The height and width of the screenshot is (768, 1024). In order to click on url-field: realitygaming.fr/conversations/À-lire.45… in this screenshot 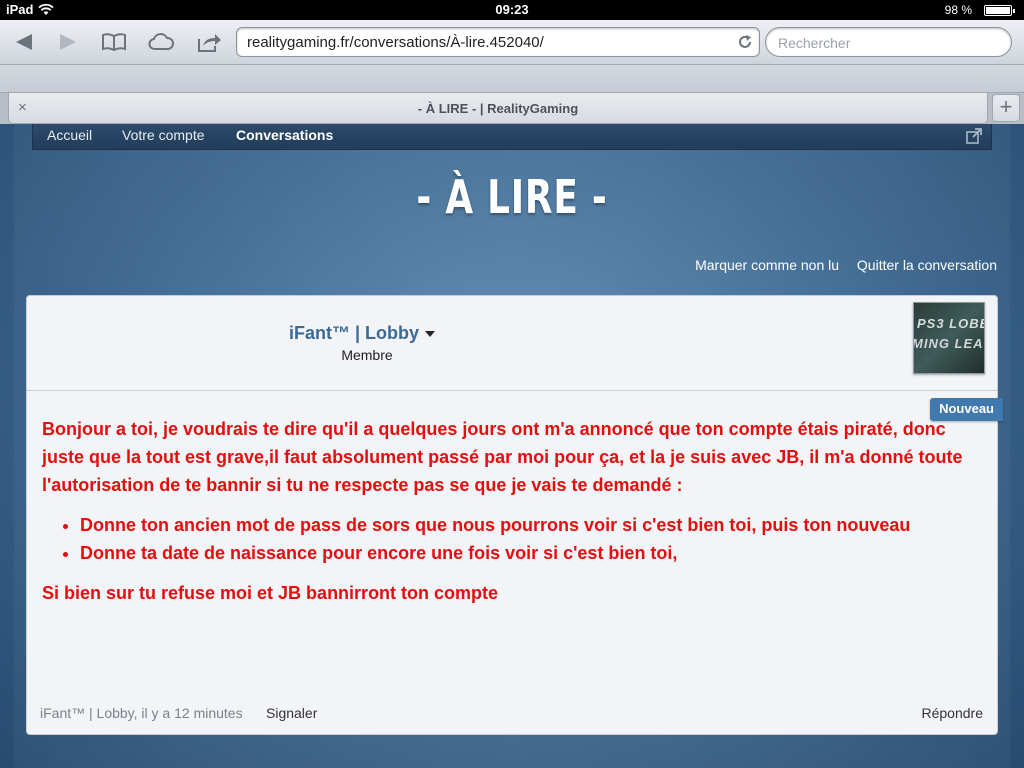, I will do `click(498, 42)`.